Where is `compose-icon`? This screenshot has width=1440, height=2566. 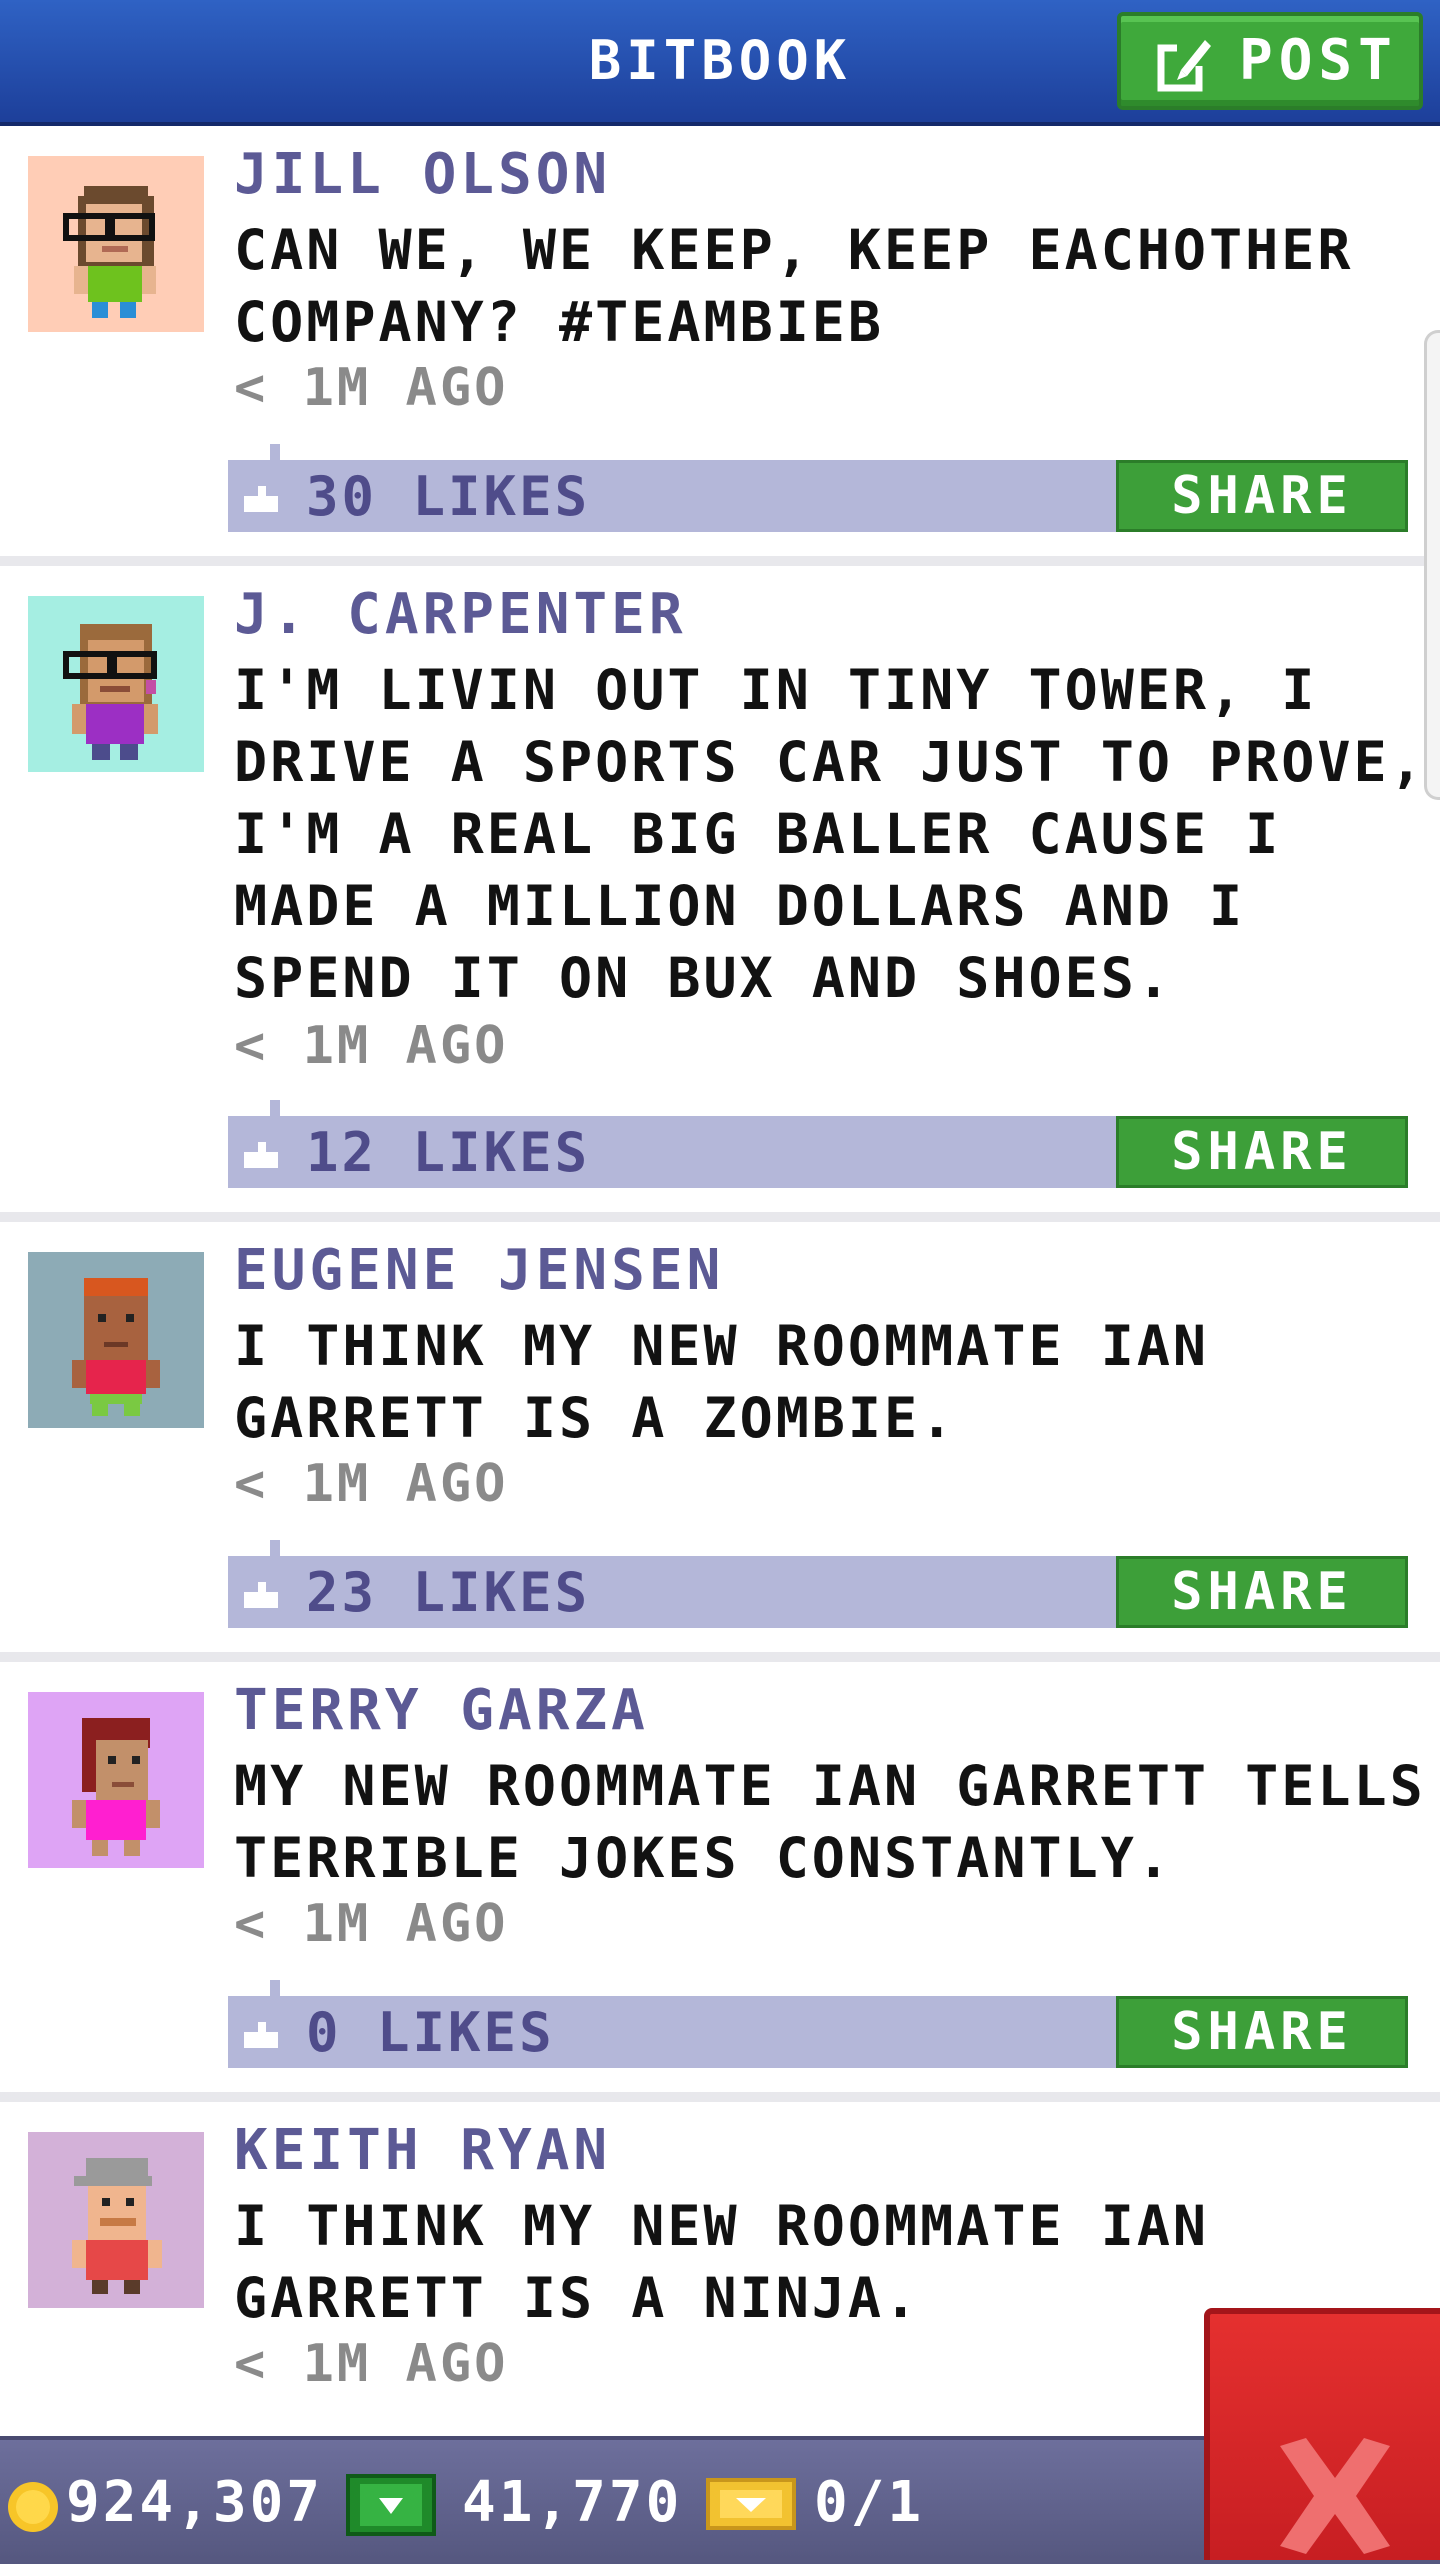 compose-icon is located at coordinates (1186, 66).